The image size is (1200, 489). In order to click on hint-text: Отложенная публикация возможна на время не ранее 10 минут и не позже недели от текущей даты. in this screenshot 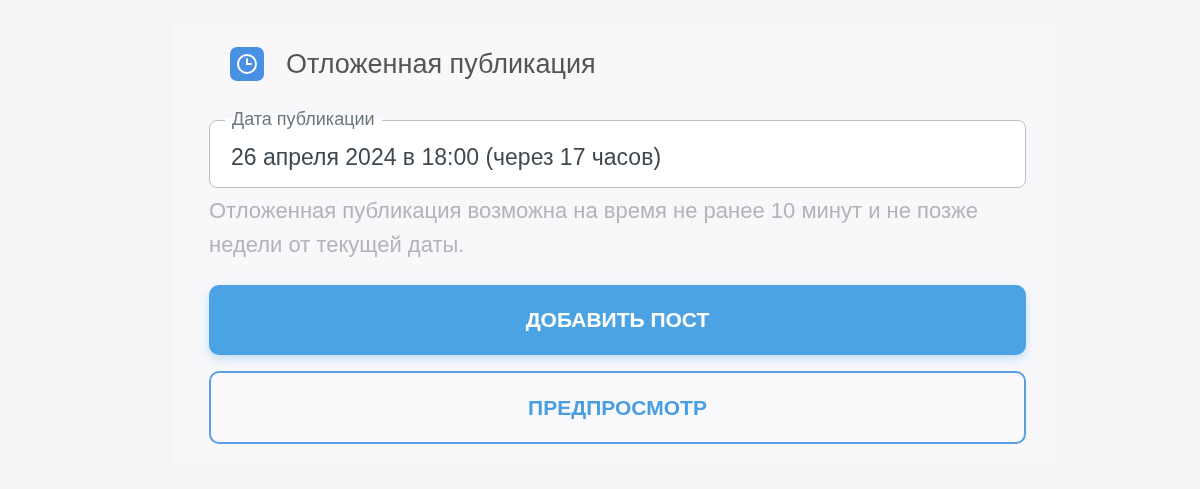, I will do `click(594, 228)`.